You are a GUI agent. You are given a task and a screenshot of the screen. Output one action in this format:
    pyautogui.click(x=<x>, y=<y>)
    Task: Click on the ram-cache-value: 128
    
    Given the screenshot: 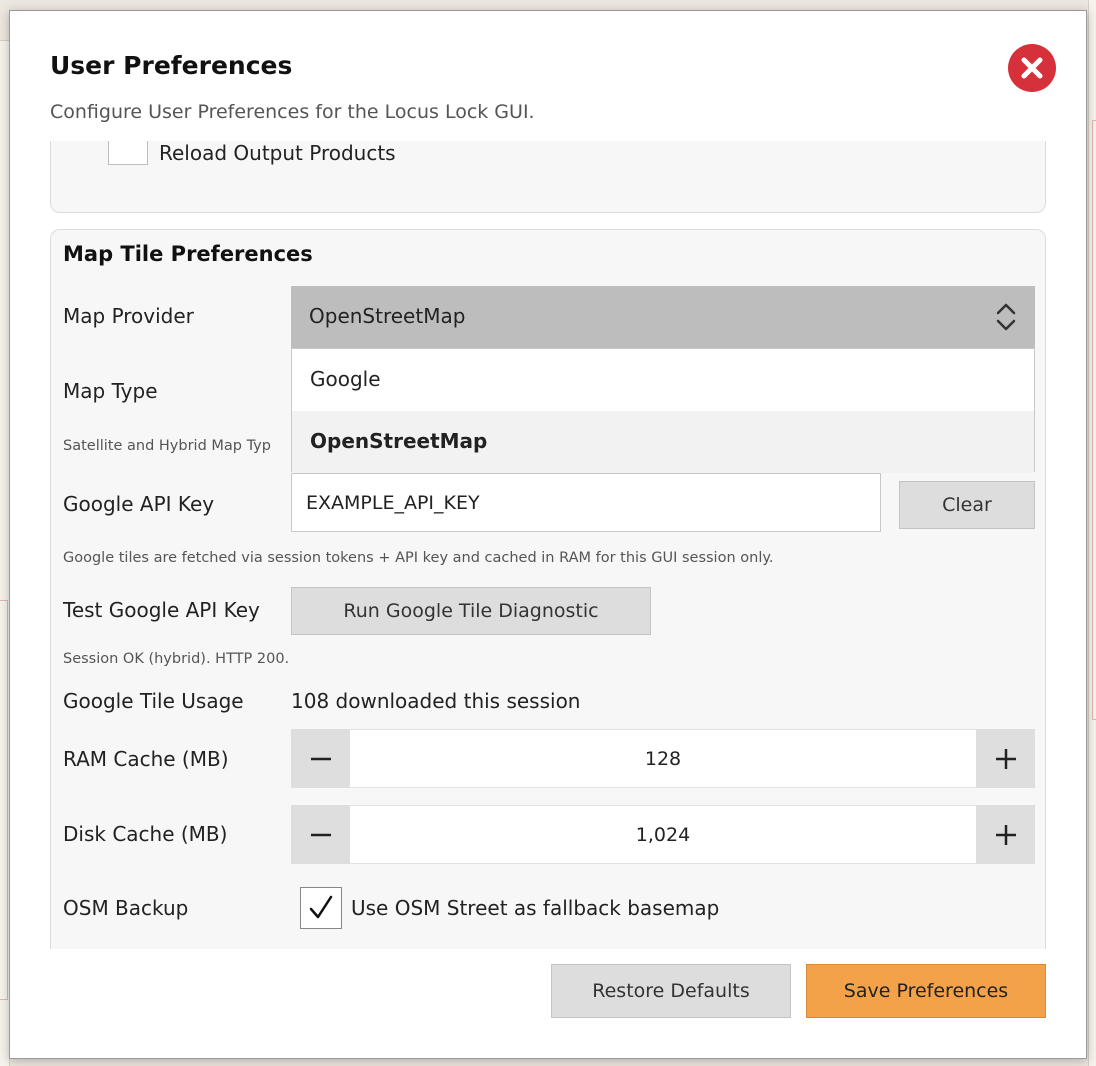 What is the action you would take?
    pyautogui.click(x=663, y=758)
    